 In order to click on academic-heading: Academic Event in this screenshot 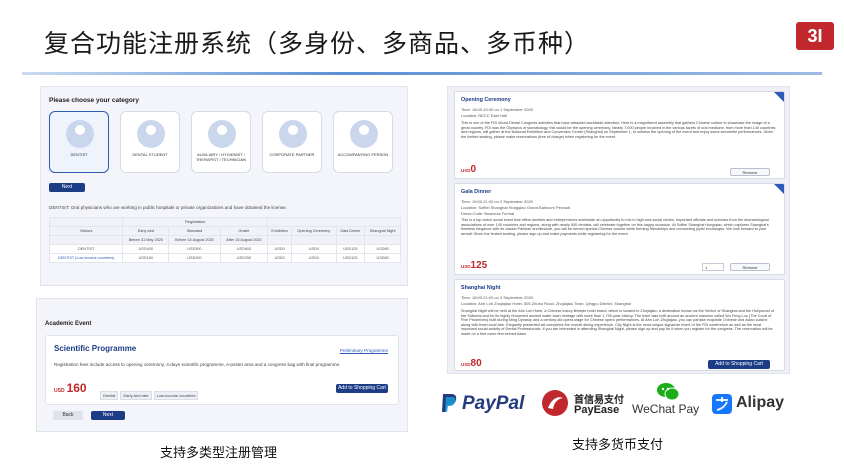, I will do `click(68, 324)`.